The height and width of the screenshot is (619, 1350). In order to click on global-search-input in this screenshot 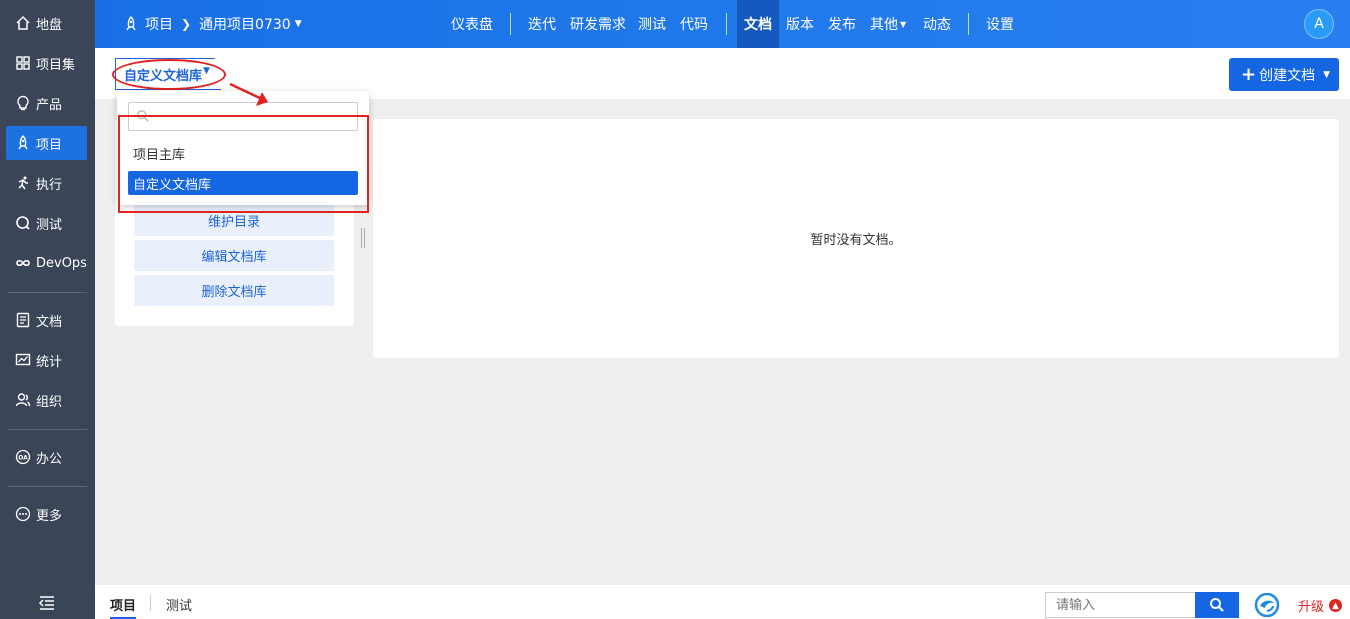, I will do `click(1120, 605)`.